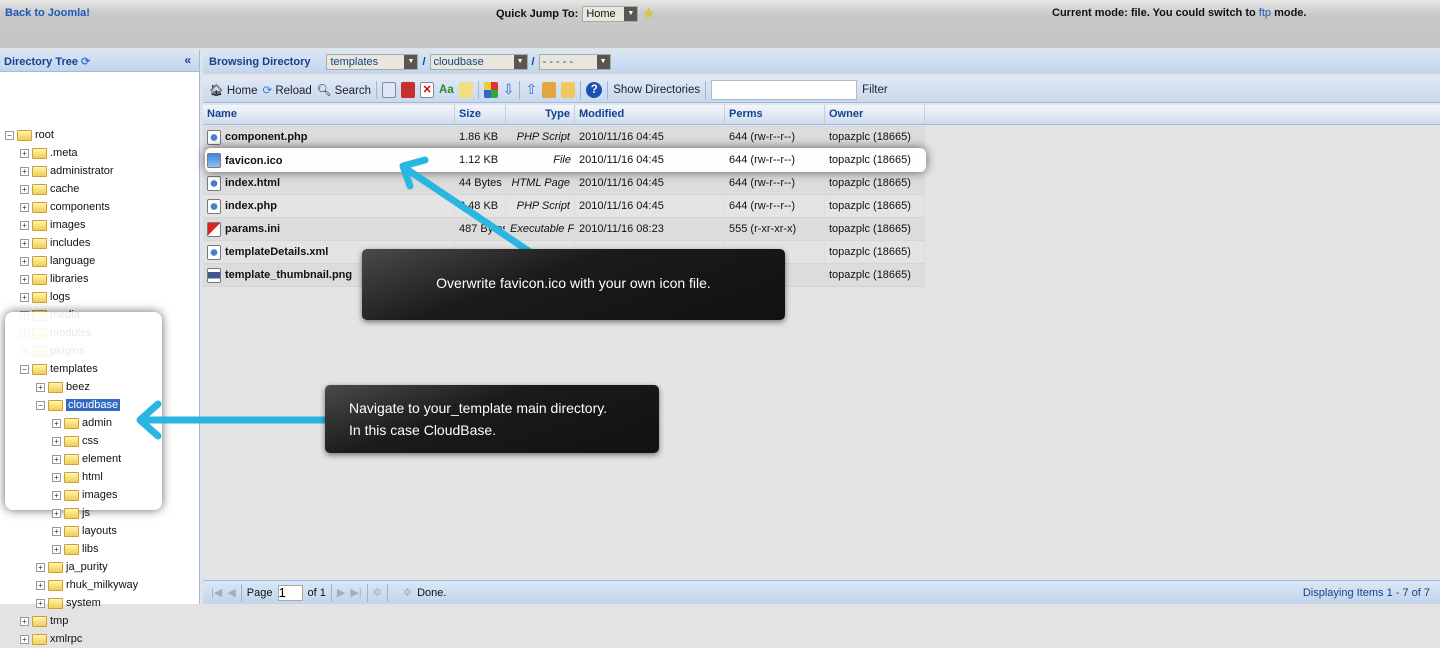  What do you see at coordinates (214, 160) in the screenshot?
I see `ico-file-icon` at bounding box center [214, 160].